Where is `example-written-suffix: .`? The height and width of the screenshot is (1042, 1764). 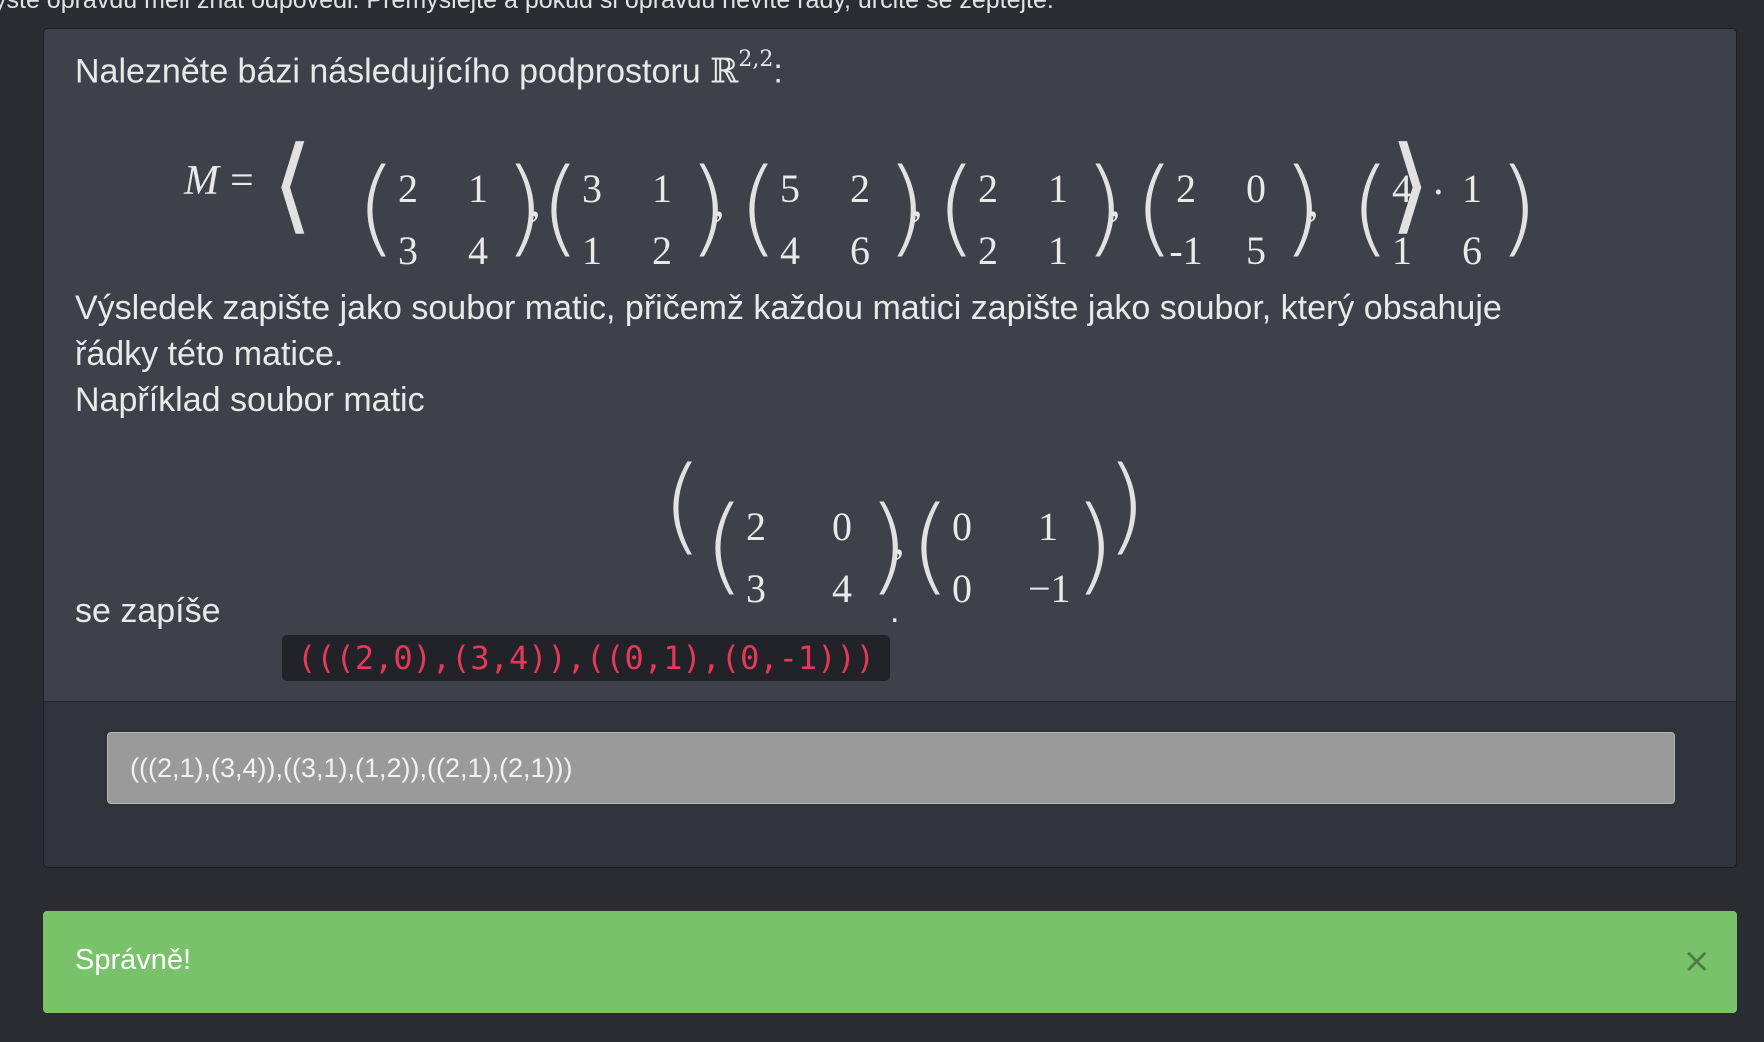 example-written-suffix: . is located at coordinates (895, 611).